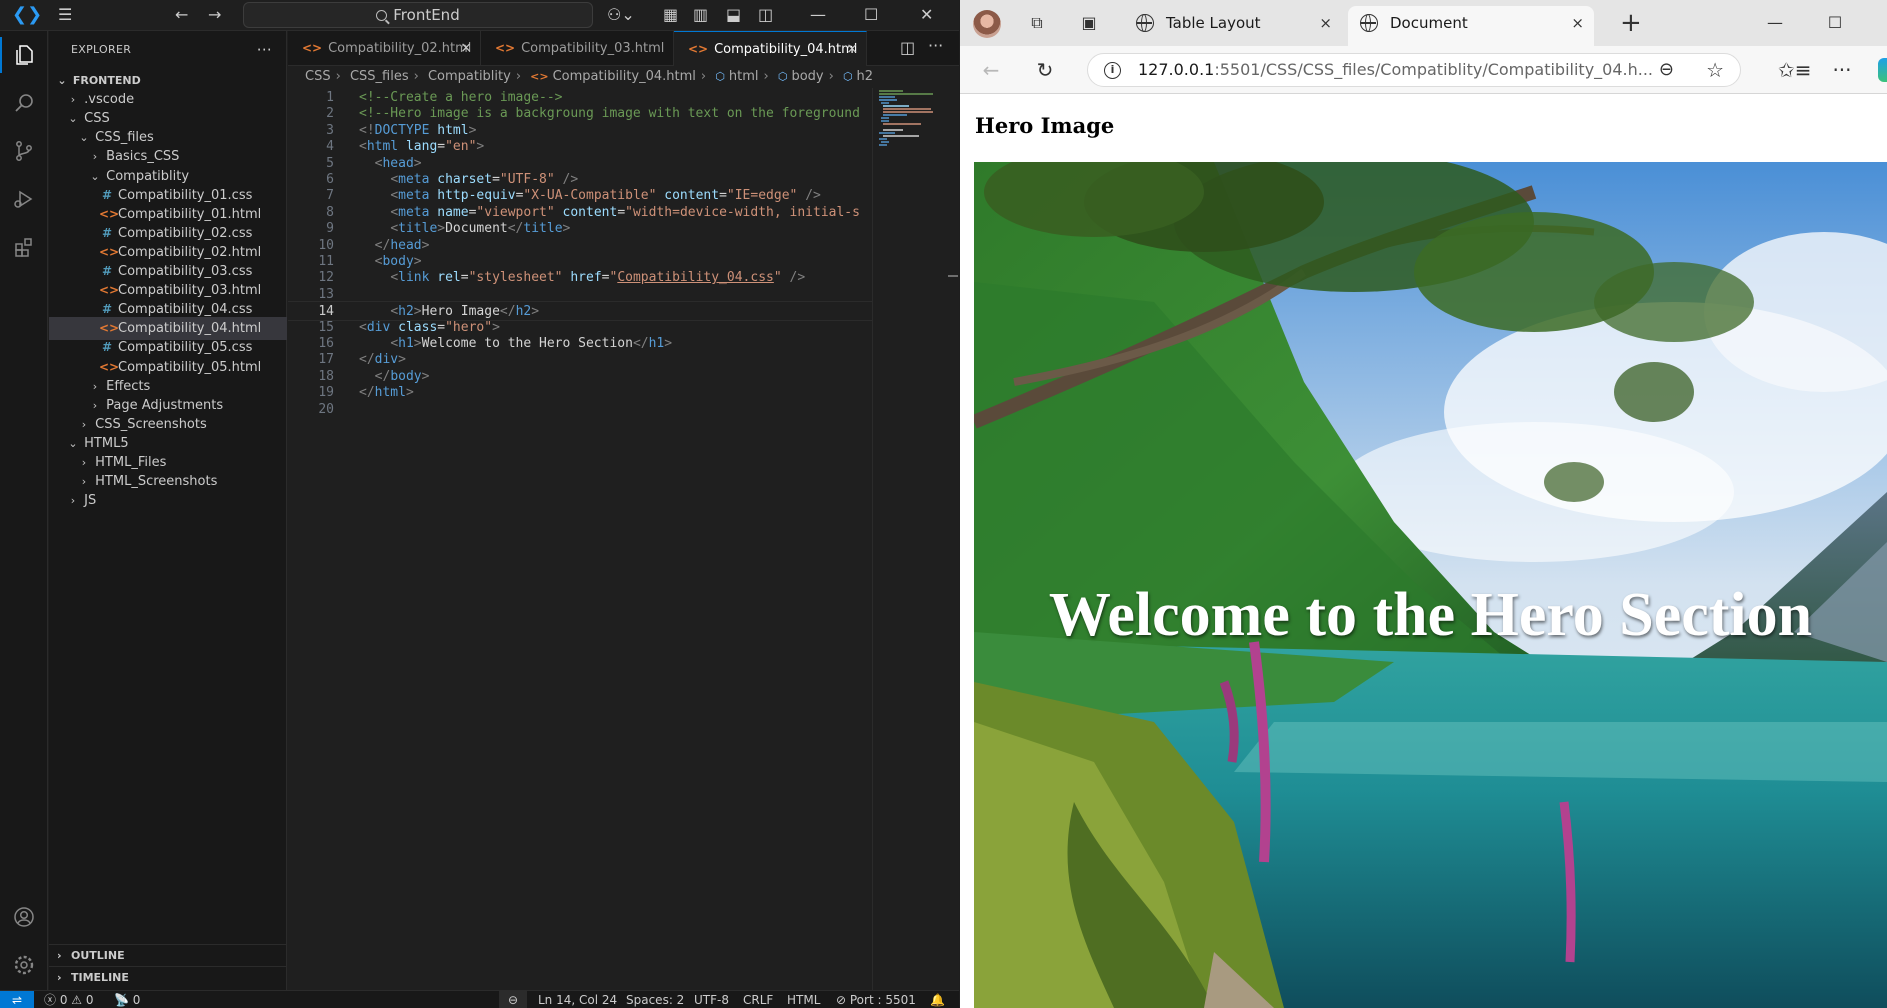 This screenshot has height=1008, width=1887. Describe the element at coordinates (513, 999) in the screenshot. I see `zoom-icon: ⊖` at that location.